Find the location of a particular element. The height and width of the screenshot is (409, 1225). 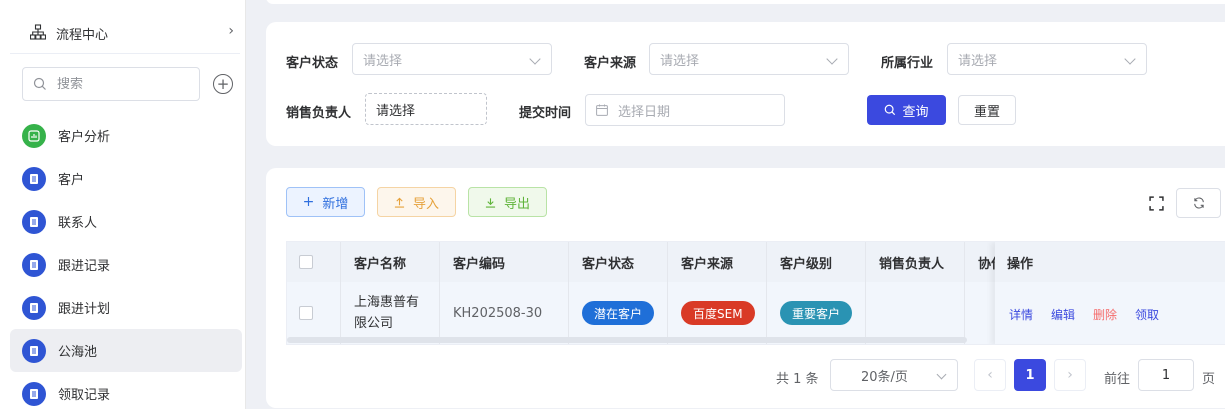

sidebar-item-label: 跟进计划 is located at coordinates (84, 309).